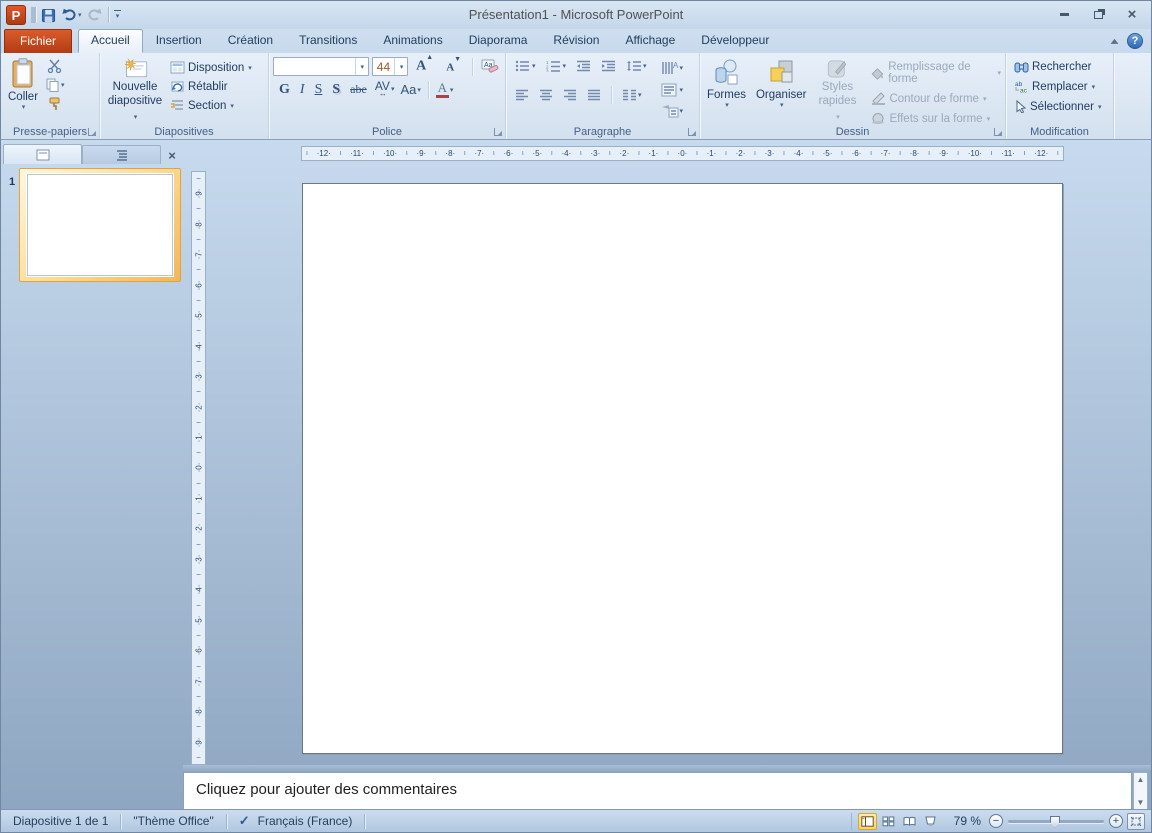  I want to click on spellcheck-icon: ✓, so click(244, 820).